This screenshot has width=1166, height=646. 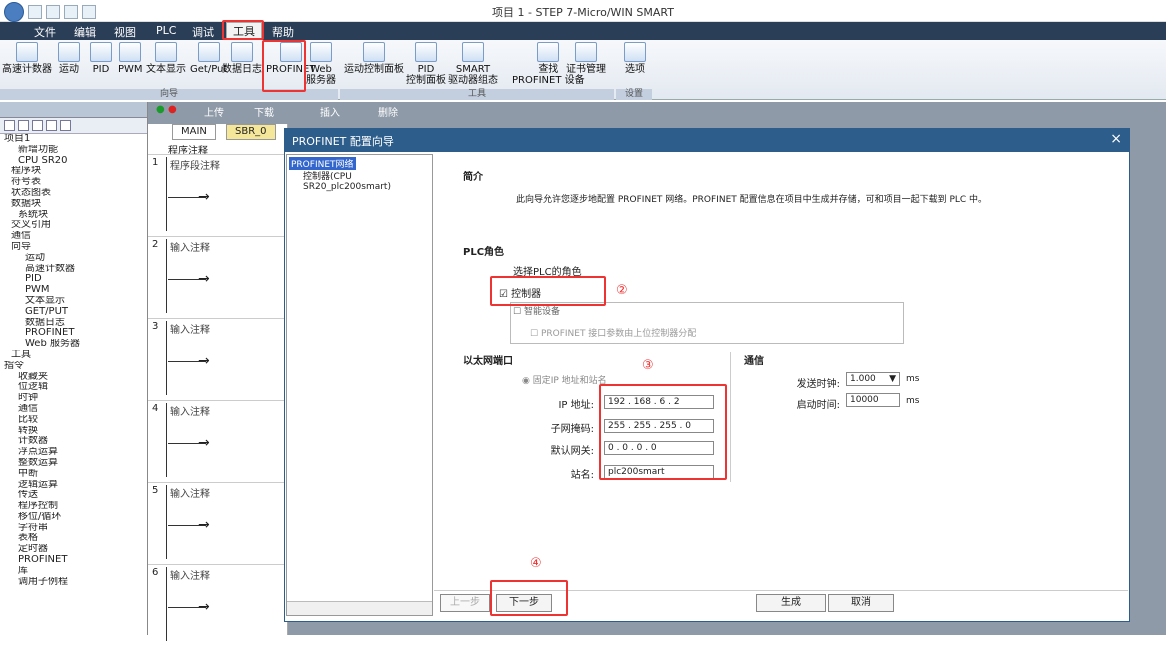 What do you see at coordinates (75, 150) in the screenshot?
I see `tree-item: 新增功能` at bounding box center [75, 150].